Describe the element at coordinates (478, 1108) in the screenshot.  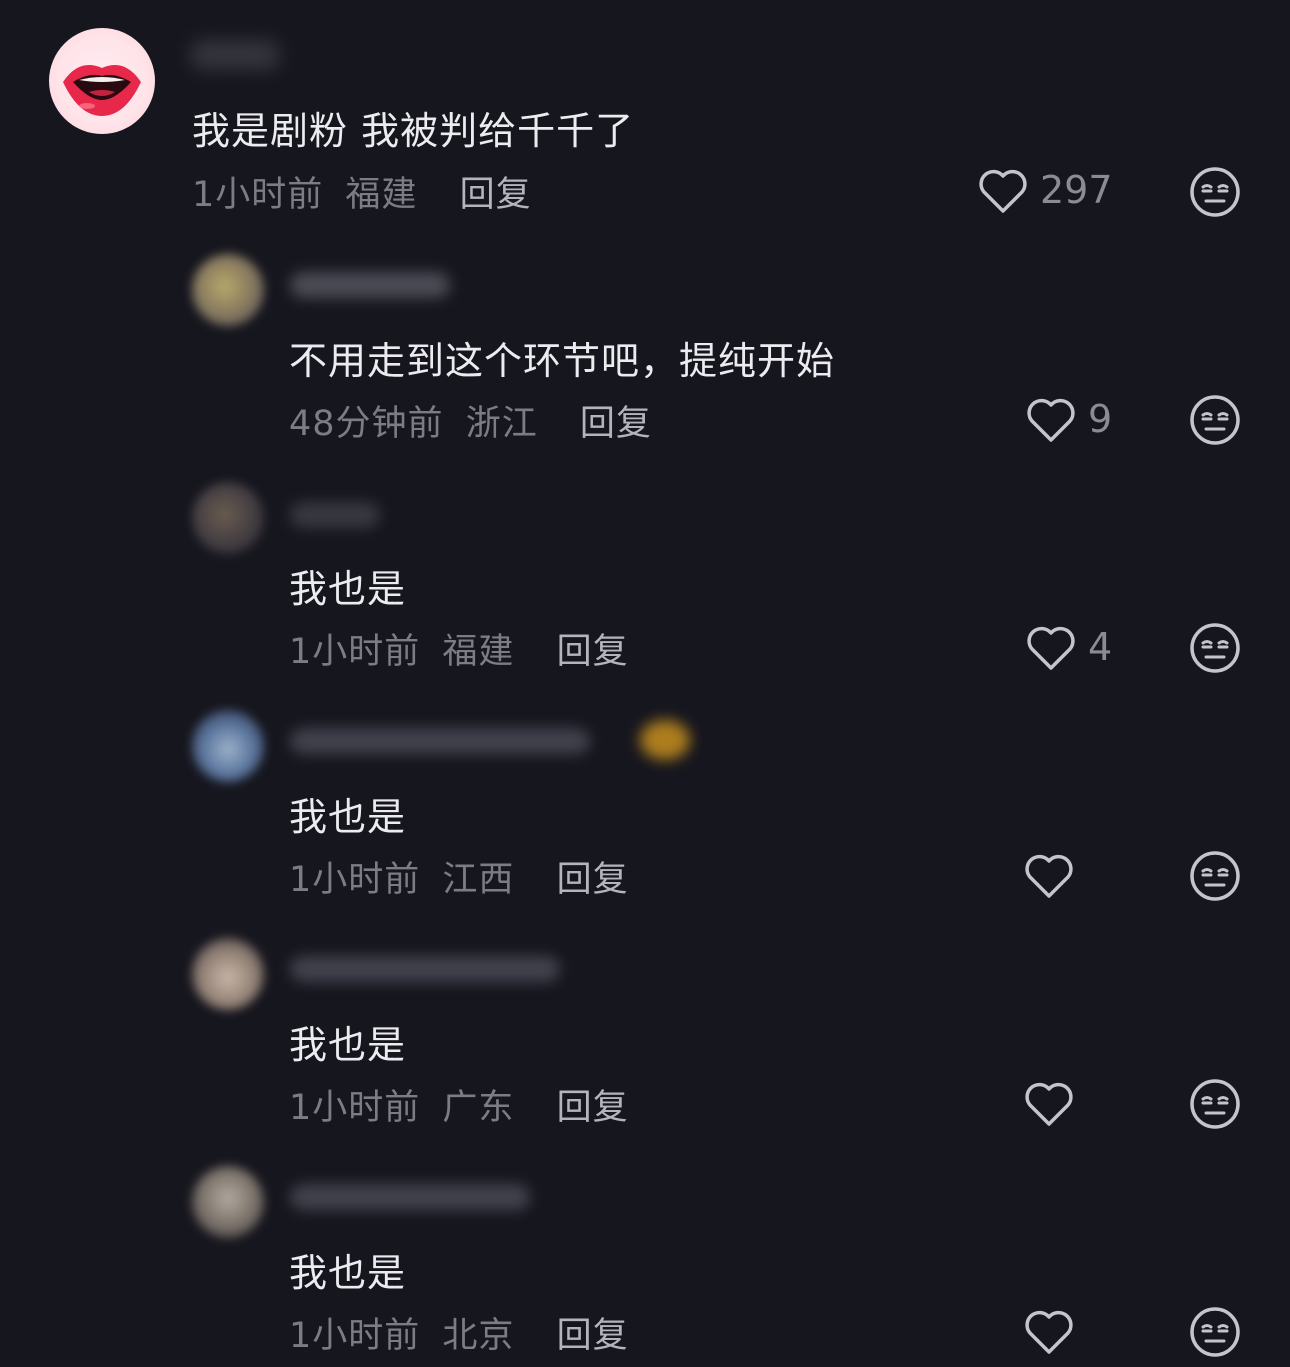
I see `comment-location: 广东` at that location.